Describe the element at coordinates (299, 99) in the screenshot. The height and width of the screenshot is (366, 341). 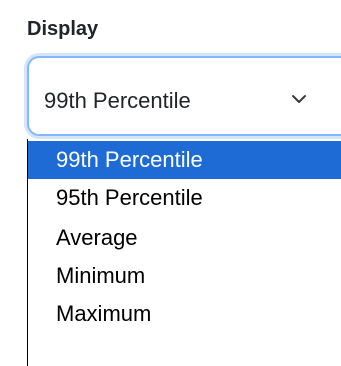
I see `chevron-down-icon` at that location.